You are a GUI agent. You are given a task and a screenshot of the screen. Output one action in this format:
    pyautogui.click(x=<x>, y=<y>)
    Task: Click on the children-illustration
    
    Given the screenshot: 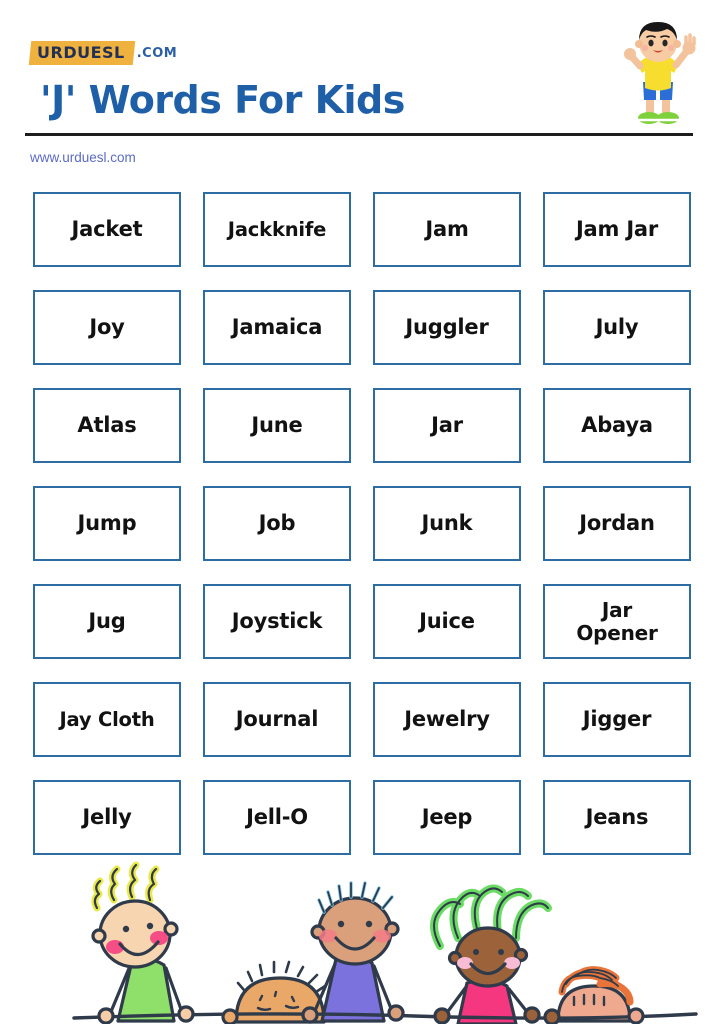 What is the action you would take?
    pyautogui.click(x=385, y=942)
    